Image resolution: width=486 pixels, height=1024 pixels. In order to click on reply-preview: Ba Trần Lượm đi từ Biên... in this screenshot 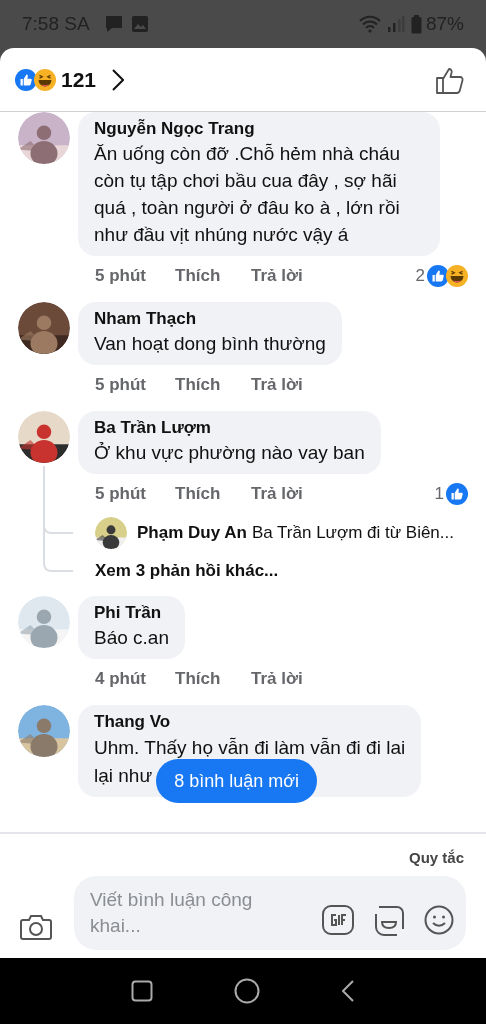, I will do `click(352, 533)`.